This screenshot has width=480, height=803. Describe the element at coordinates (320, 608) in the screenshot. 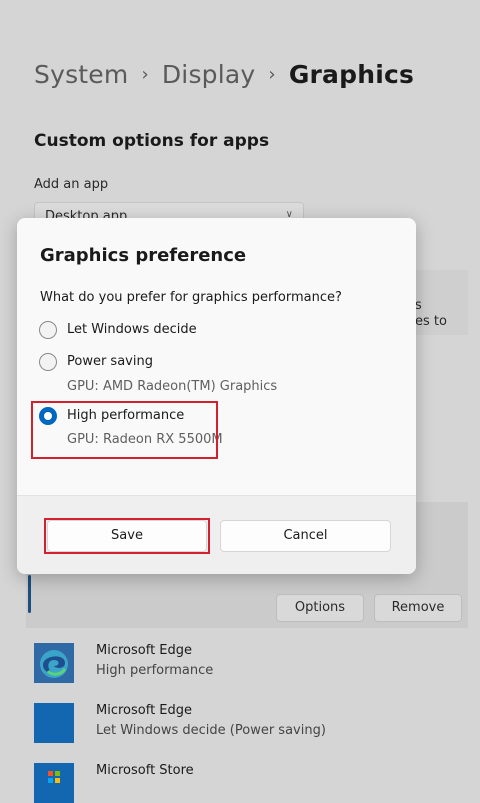

I see `options-button: Options` at that location.